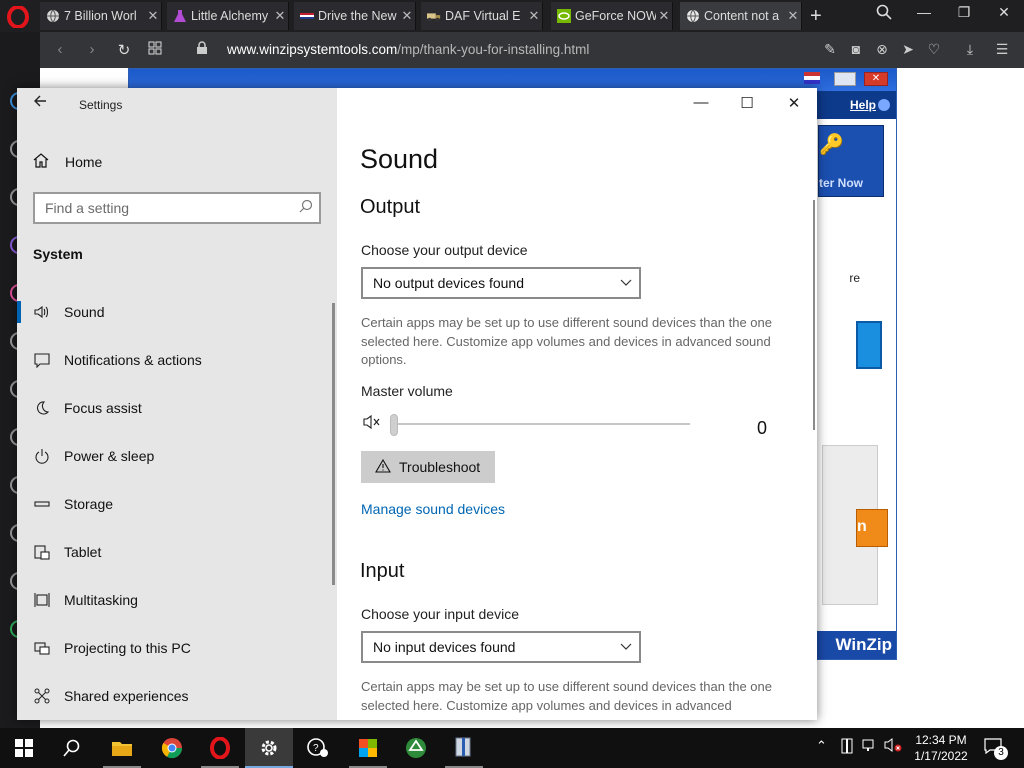 The height and width of the screenshot is (768, 1024). I want to click on notification-count-badge: 3, so click(1001, 753).